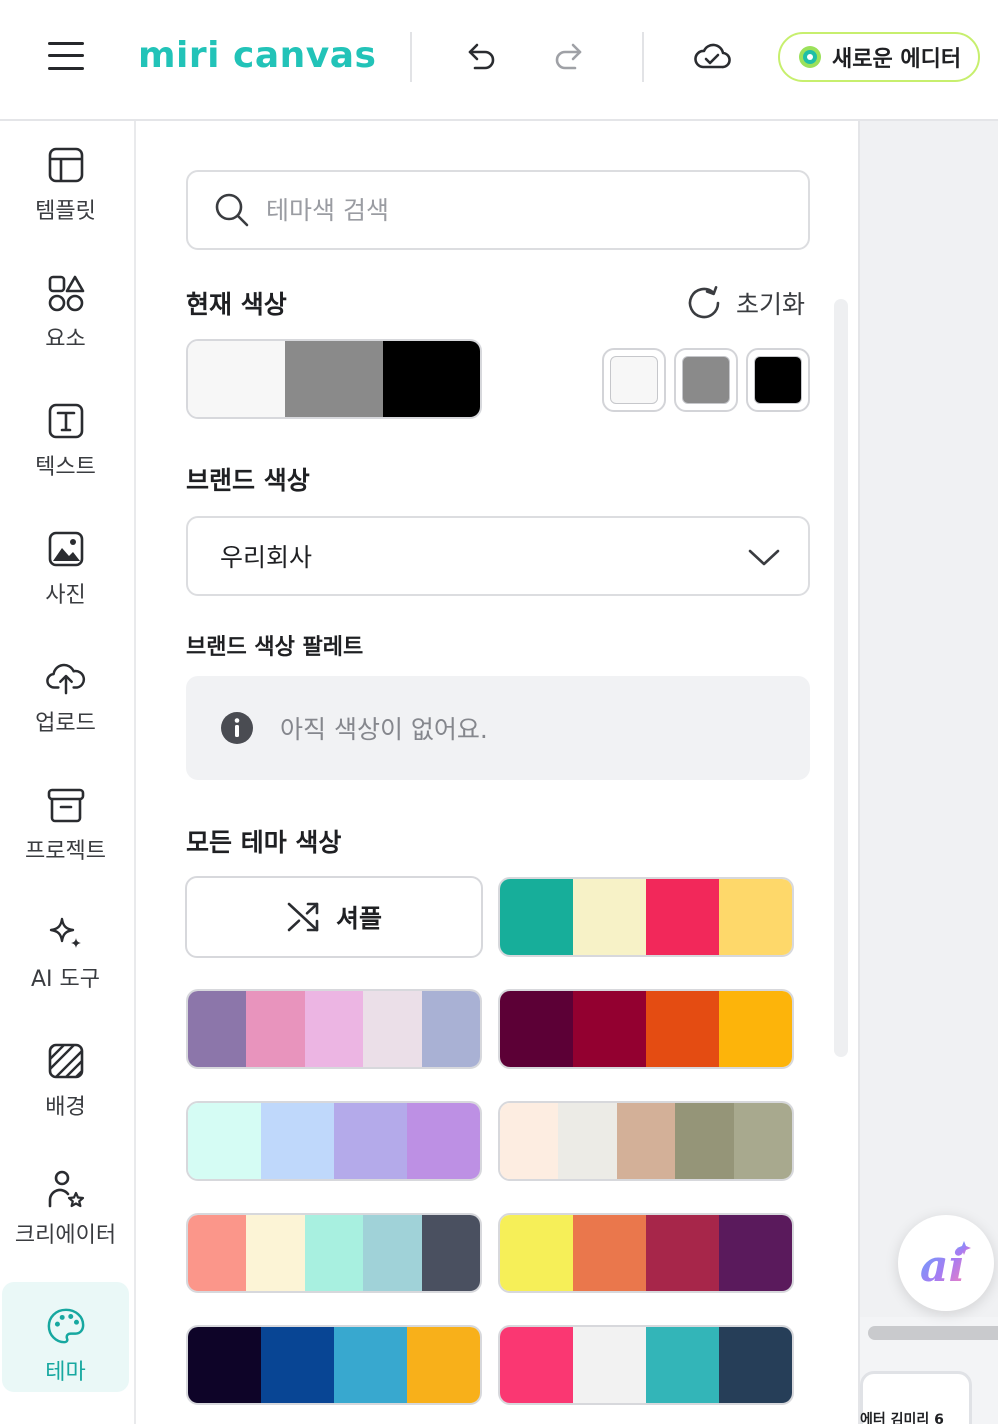 The height and width of the screenshot is (1424, 998). Describe the element at coordinates (498, 556) in the screenshot. I see `brand-select: 우리회사` at that location.